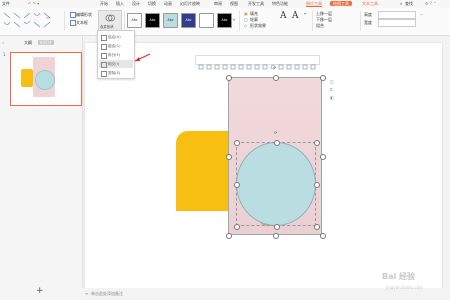 The height and width of the screenshot is (300, 450). Describe the element at coordinates (104, 38) in the screenshot. I see `union-icon` at that location.